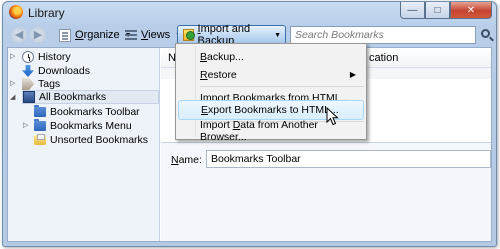  I want to click on sidebar-item-label: Unsorted Bookmarks, so click(99, 140).